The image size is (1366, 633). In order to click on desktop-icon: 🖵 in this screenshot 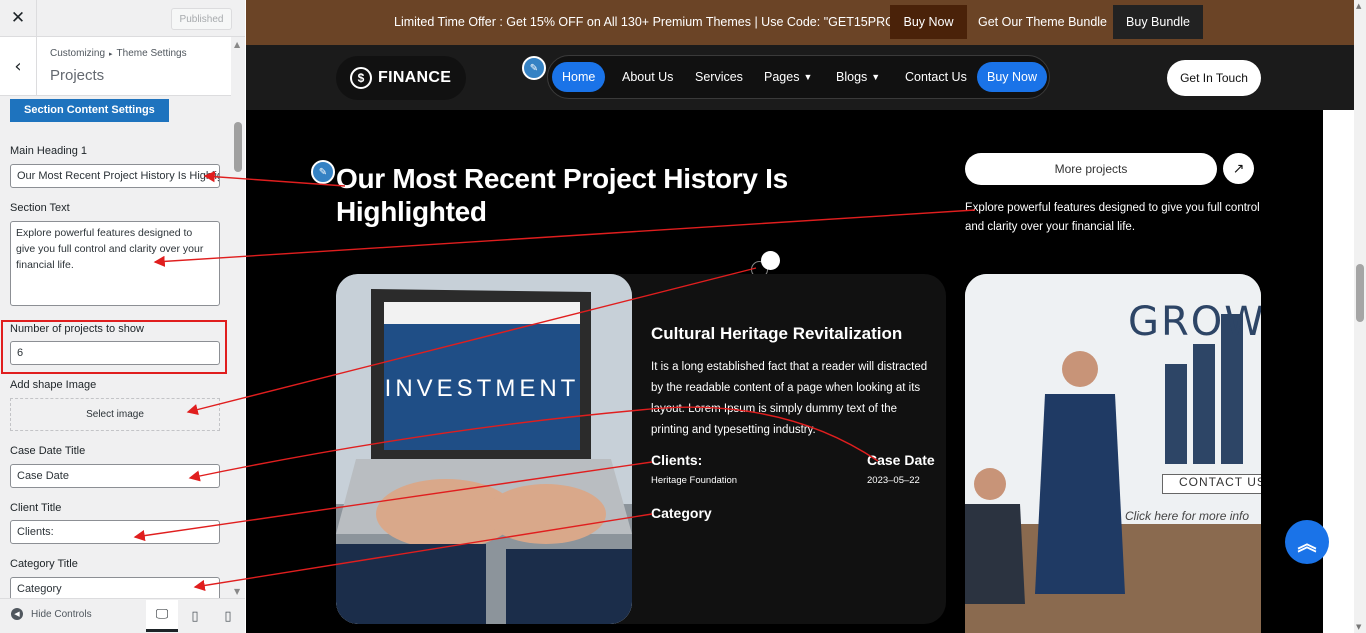, I will do `click(162, 614)`.